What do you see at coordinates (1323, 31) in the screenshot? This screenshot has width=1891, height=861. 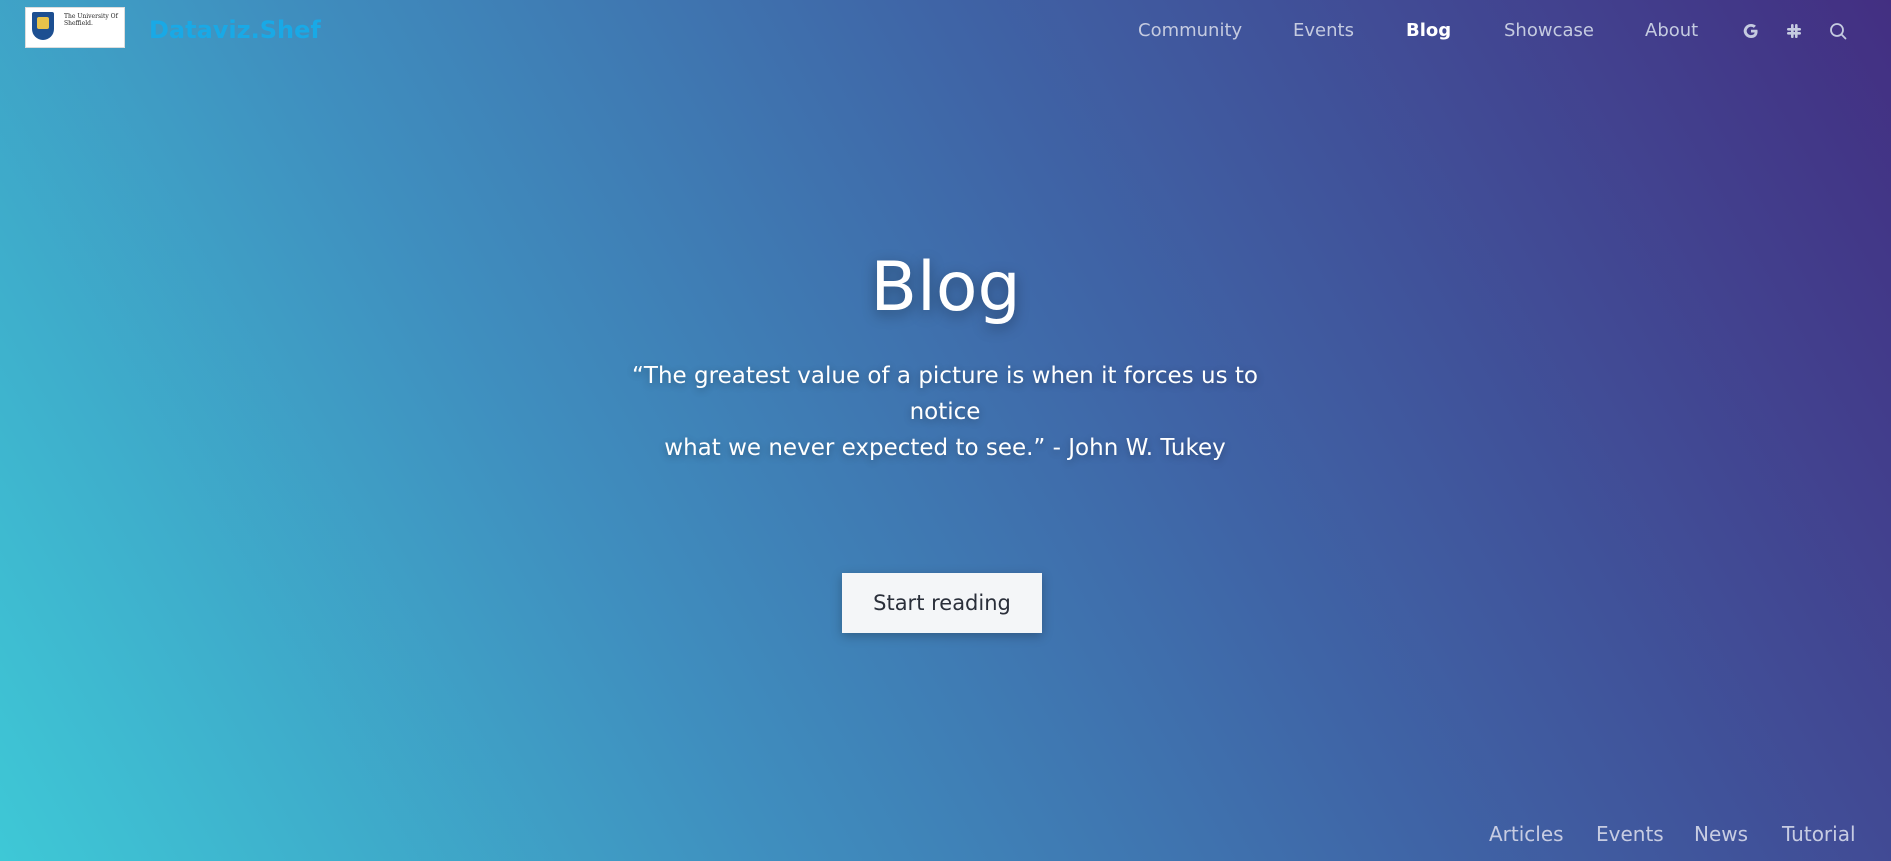 I see `nav-events: Events` at bounding box center [1323, 31].